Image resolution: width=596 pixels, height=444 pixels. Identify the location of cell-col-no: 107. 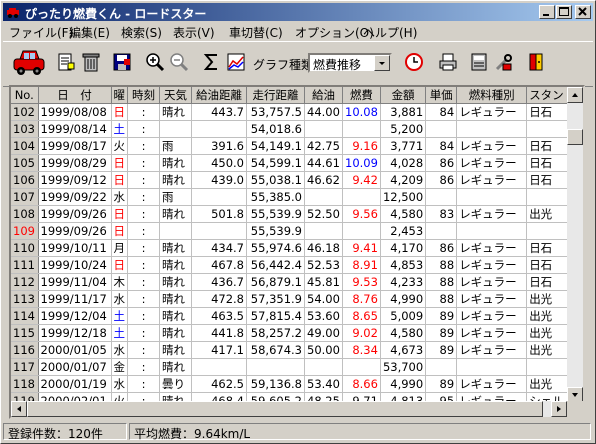
(25, 197).